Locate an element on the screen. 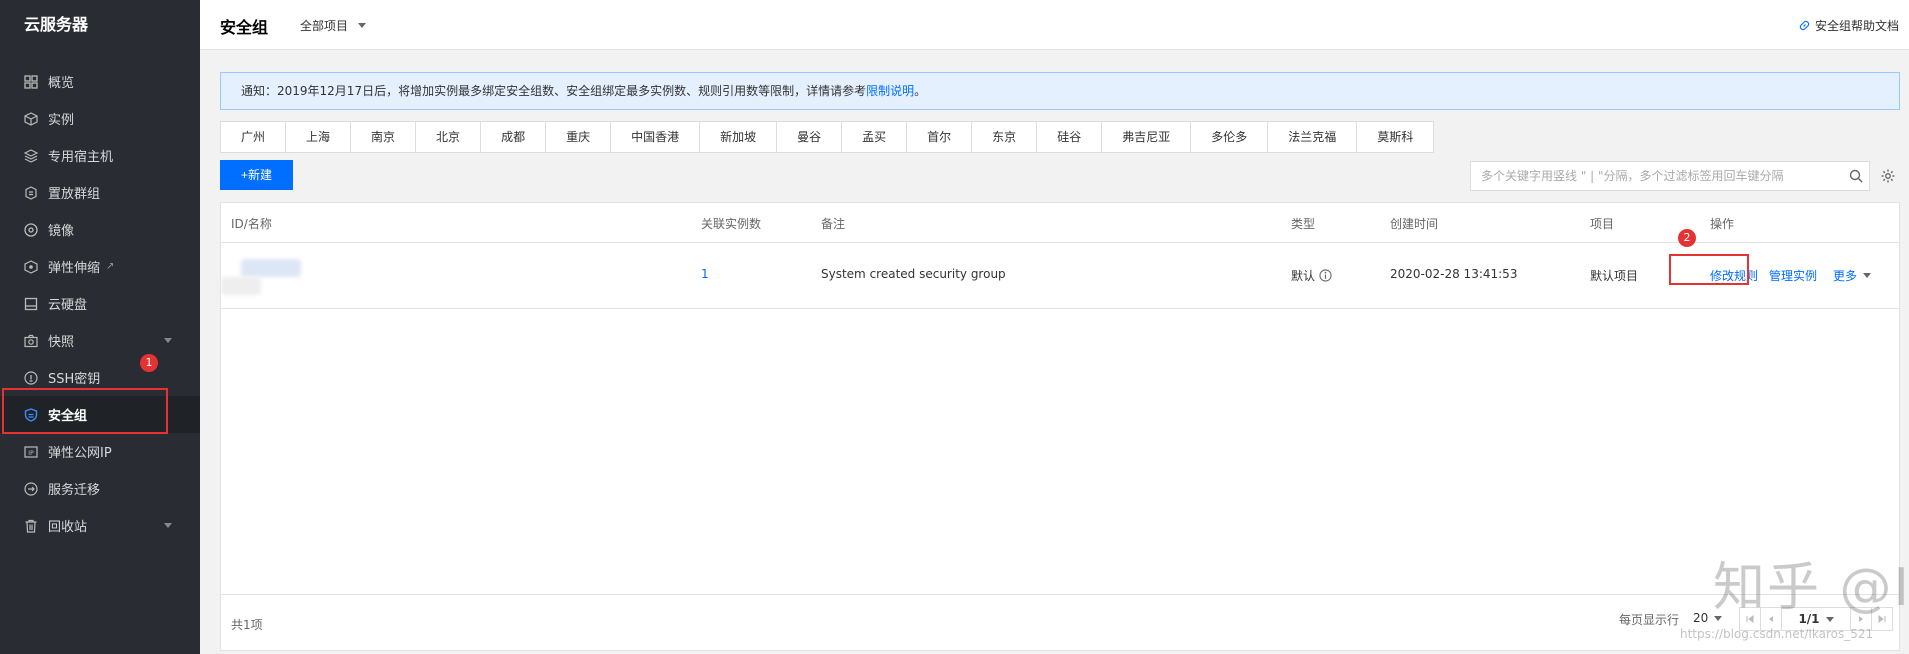  sidebar-item-label: 快照 is located at coordinates (61, 342).